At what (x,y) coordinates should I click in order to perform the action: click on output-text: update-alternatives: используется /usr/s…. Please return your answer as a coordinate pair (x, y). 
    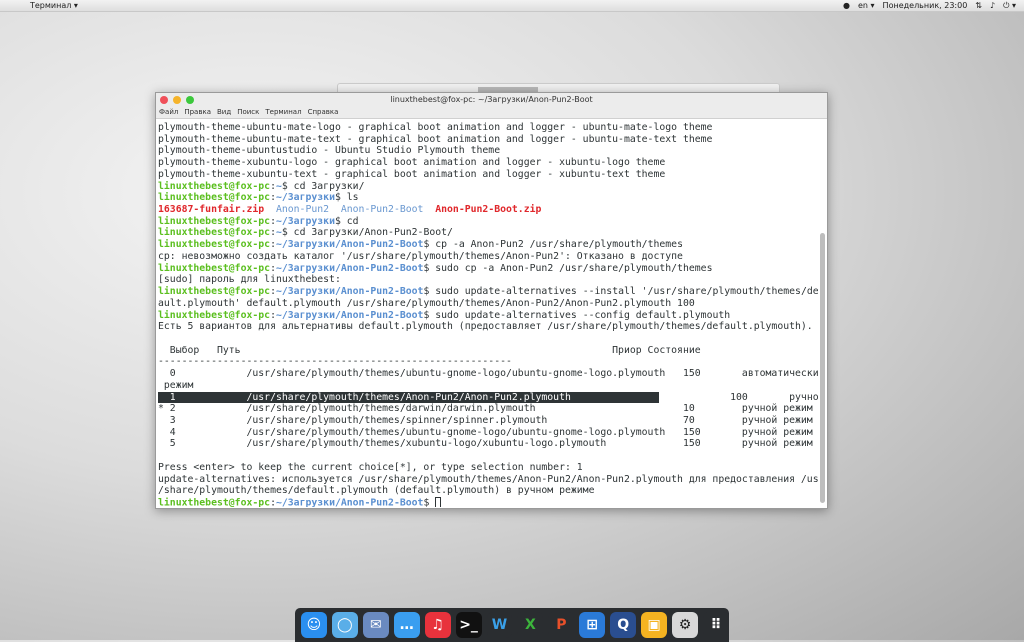
    Looking at the image, I should click on (488, 479).